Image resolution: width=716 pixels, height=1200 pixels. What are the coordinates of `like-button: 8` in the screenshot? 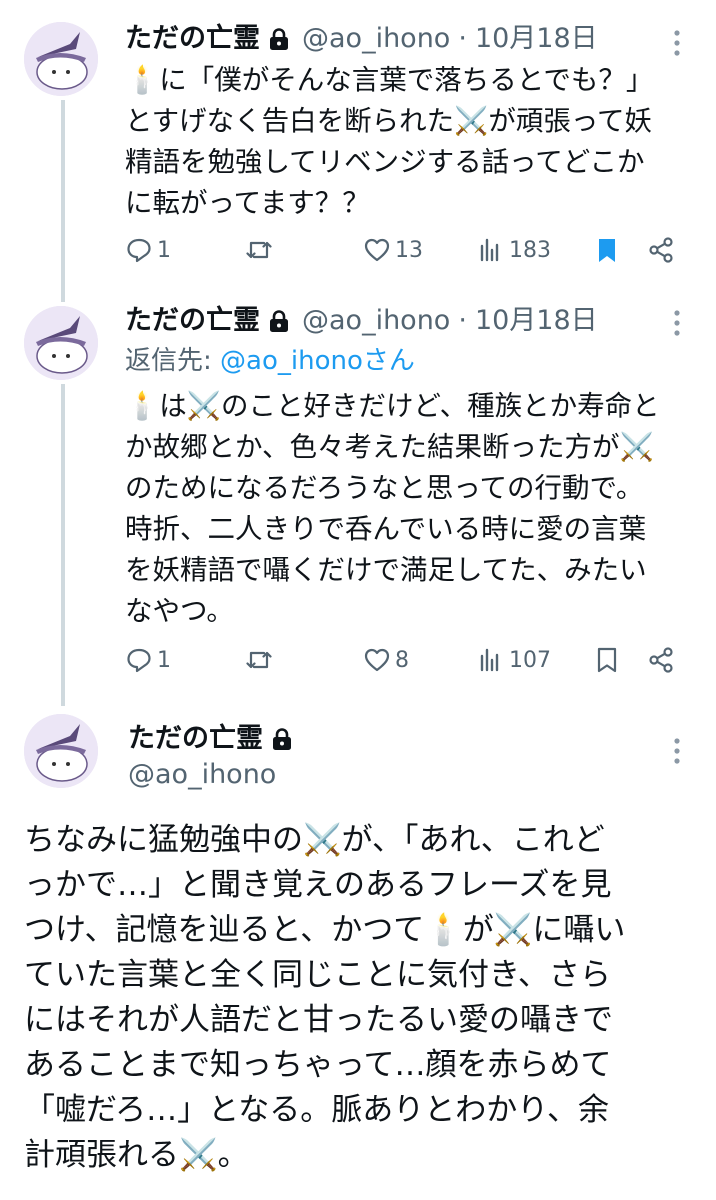 It's located at (386, 660).